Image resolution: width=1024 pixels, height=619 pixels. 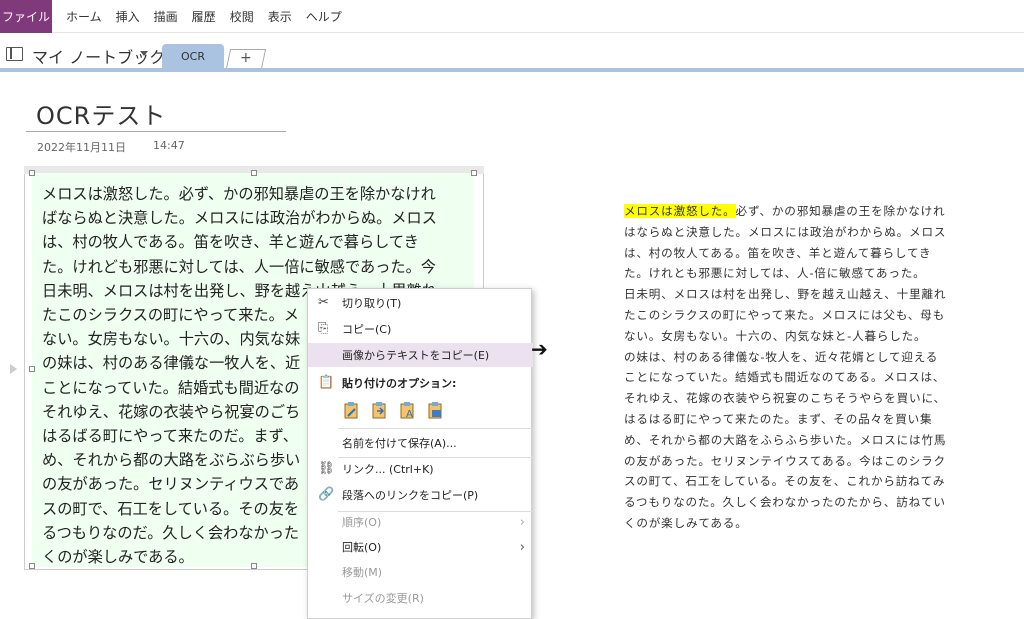 What do you see at coordinates (323, 328) in the screenshot?
I see `copy-icon: ⎘` at bounding box center [323, 328].